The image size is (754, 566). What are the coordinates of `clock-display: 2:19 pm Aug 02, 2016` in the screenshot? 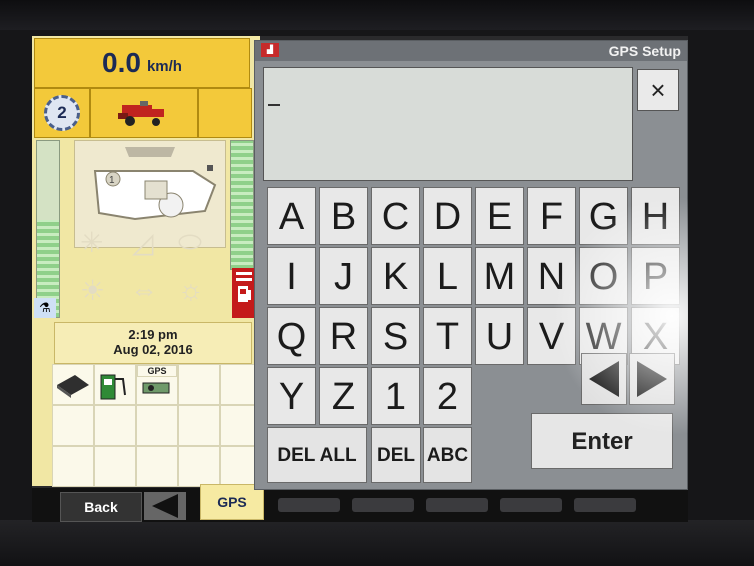 It's located at (153, 343).